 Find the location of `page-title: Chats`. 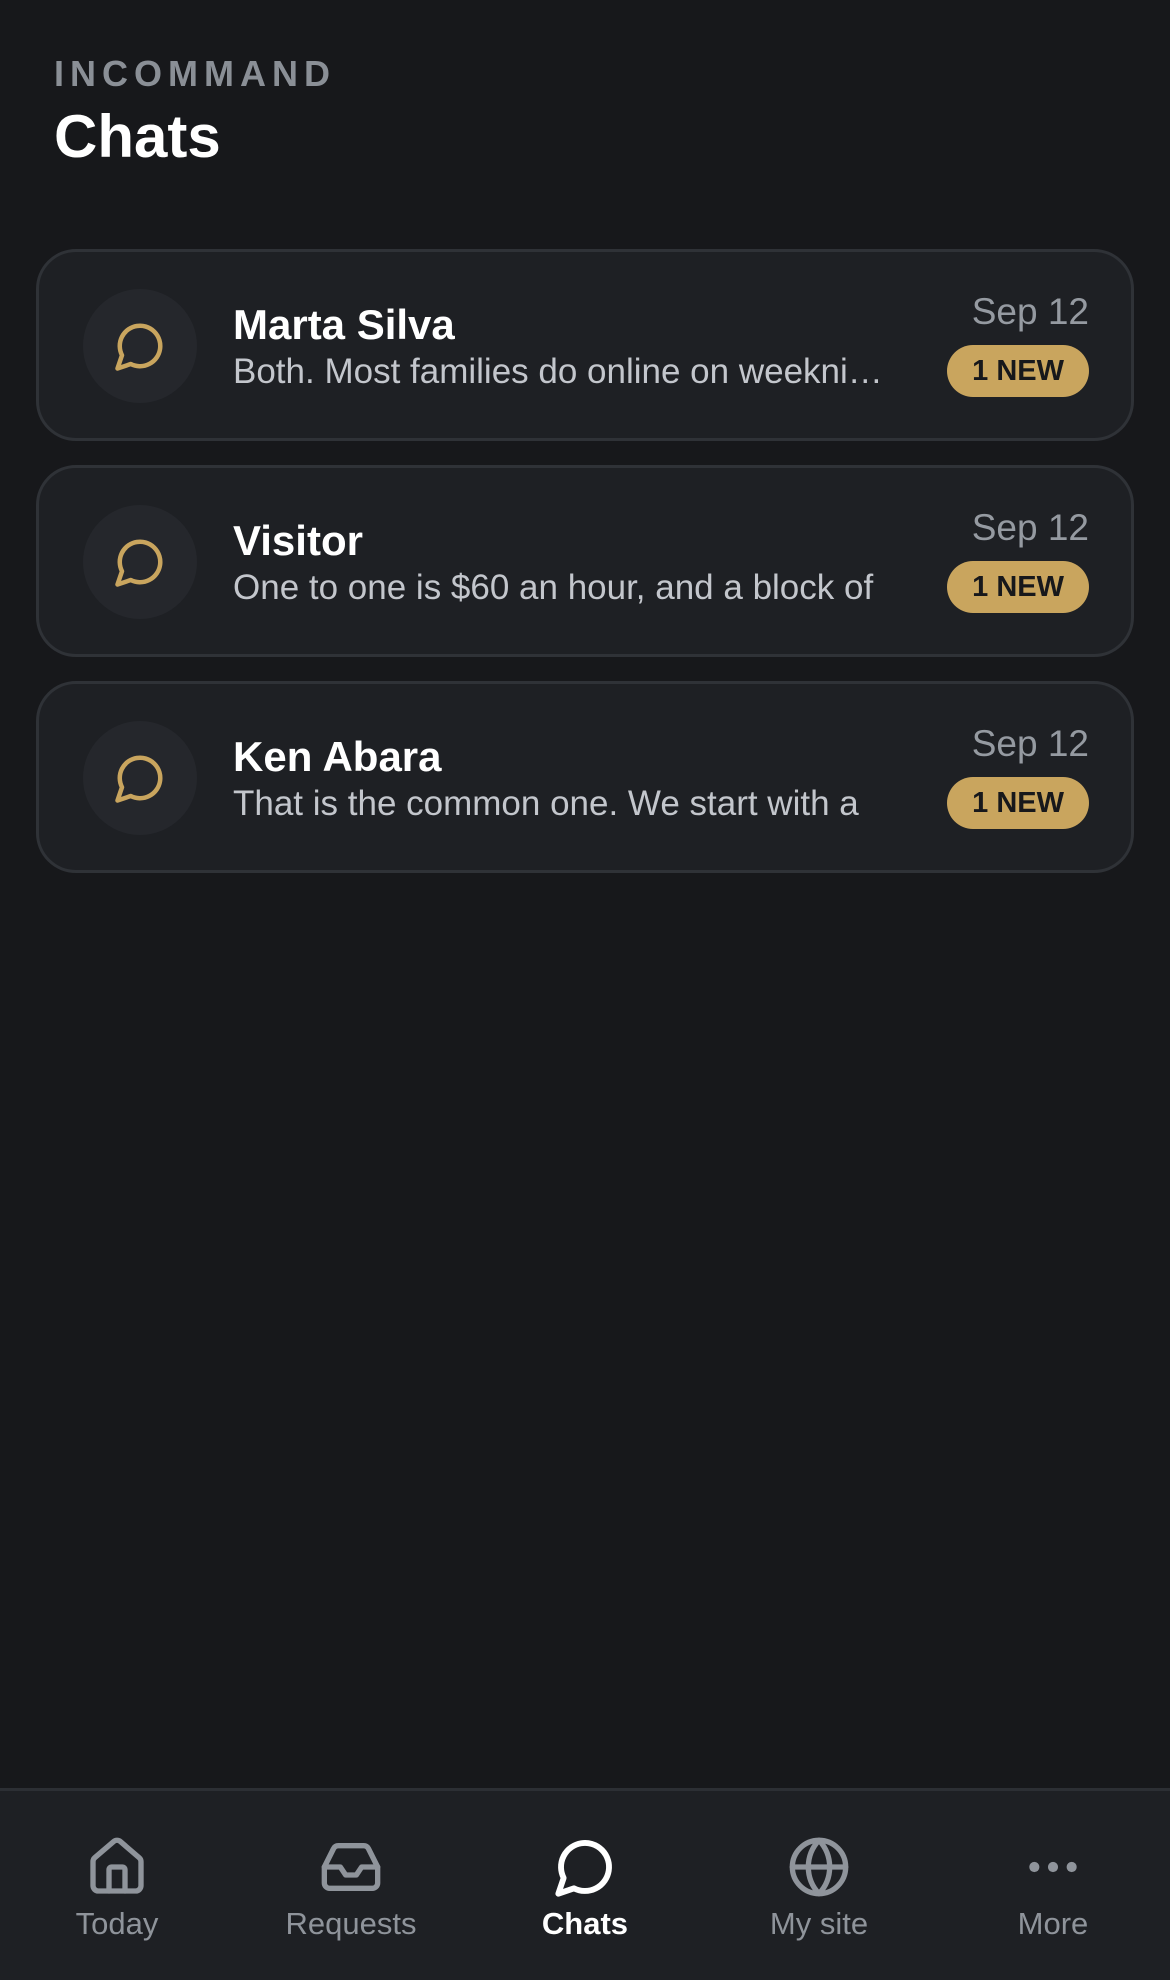

page-title: Chats is located at coordinates (137, 136).